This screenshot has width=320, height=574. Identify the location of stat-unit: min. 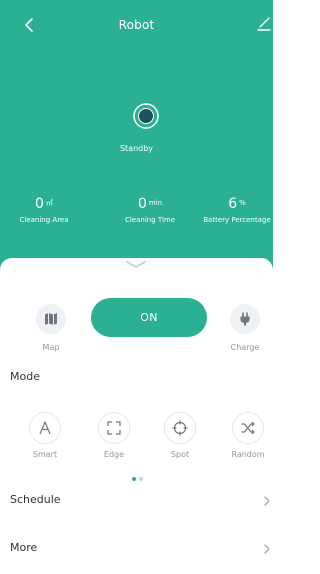
(155, 203).